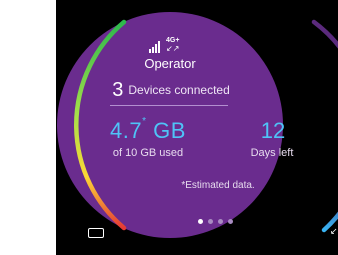 This screenshot has width=338, height=255. What do you see at coordinates (169, 130) in the screenshot?
I see `data-used-unit: GB` at bounding box center [169, 130].